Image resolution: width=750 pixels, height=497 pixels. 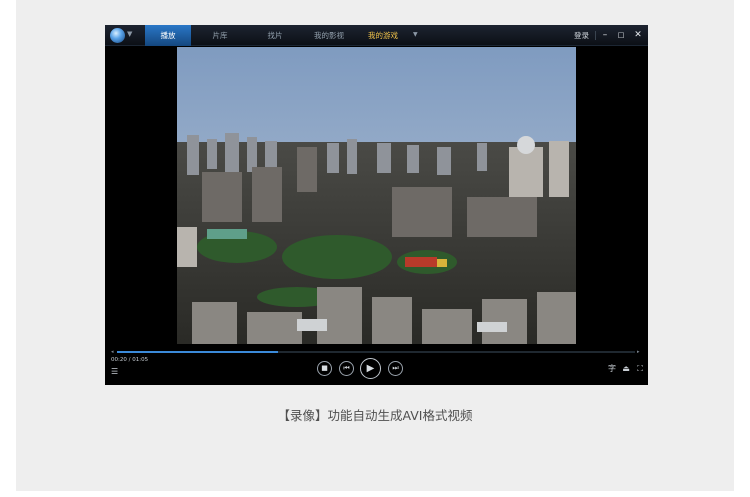 What do you see at coordinates (621, 35) in the screenshot?
I see `maximize-button: □` at bounding box center [621, 35].